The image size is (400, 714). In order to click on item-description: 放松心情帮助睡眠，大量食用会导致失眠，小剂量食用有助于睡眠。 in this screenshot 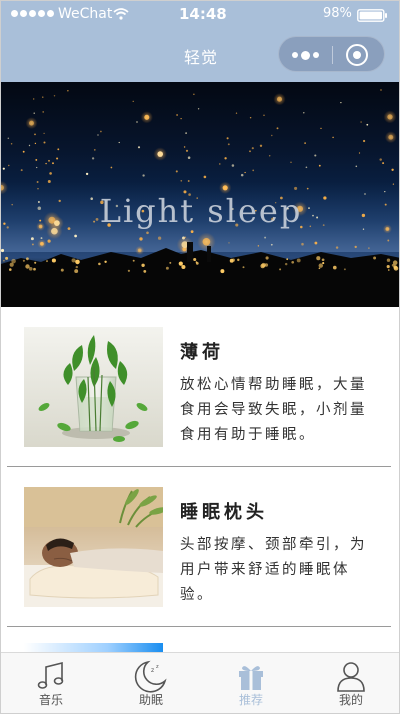, I will do `click(273, 410)`.